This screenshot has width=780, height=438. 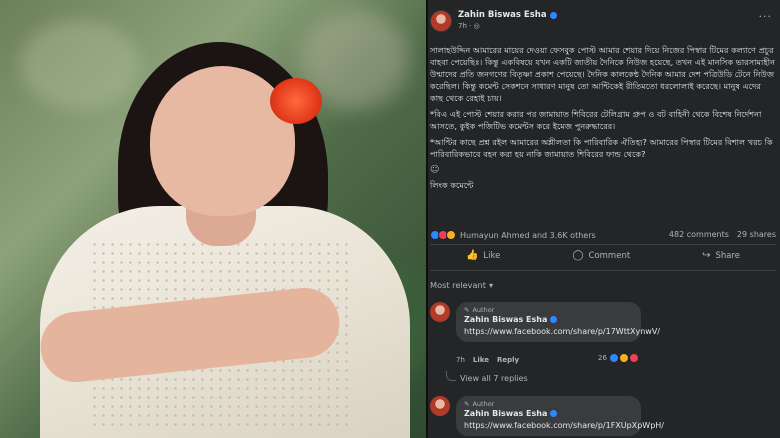 I want to click on panel-separator, so click(x=427, y=219).